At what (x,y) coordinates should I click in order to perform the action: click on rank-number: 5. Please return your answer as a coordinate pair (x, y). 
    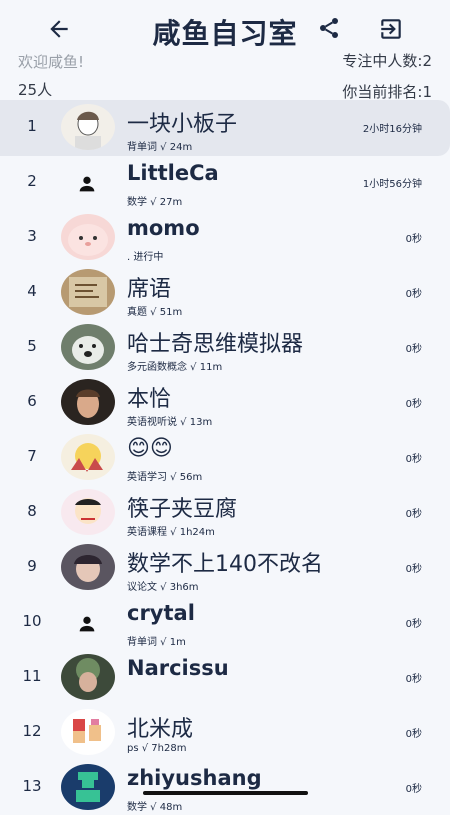
    Looking at the image, I should click on (32, 346).